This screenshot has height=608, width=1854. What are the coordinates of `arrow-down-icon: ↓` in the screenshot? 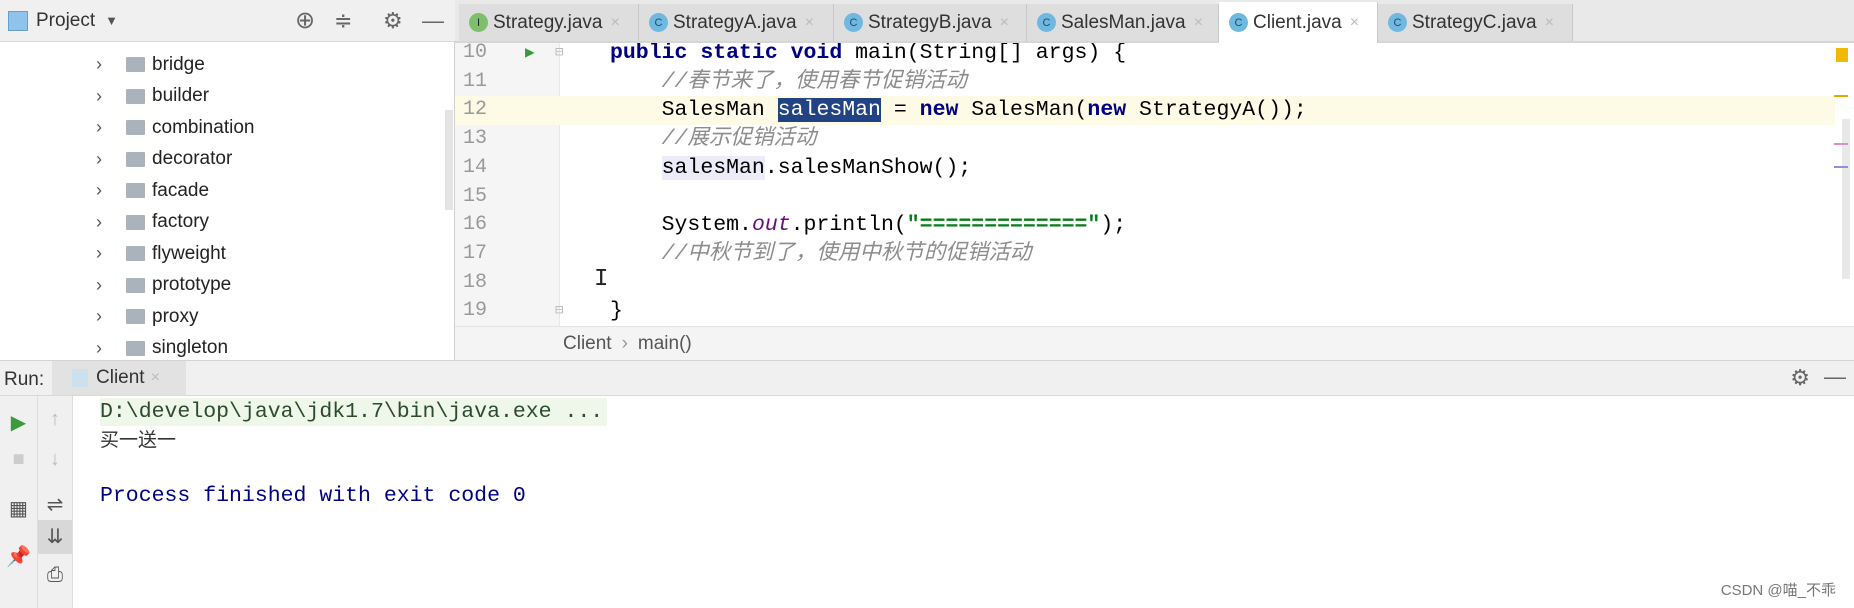 It's located at (55, 459).